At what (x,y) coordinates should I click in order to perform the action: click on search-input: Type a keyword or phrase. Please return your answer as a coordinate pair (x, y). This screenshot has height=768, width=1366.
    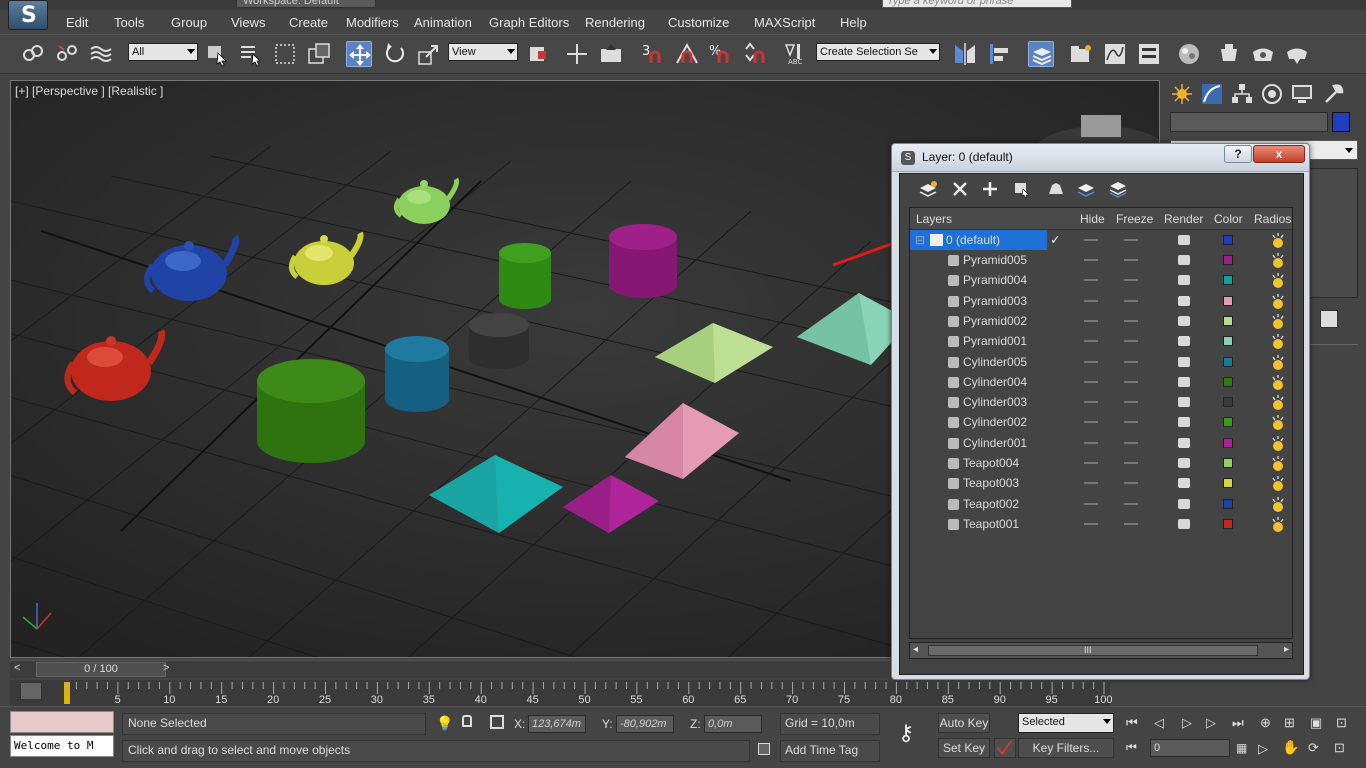
    Looking at the image, I should click on (977, 4).